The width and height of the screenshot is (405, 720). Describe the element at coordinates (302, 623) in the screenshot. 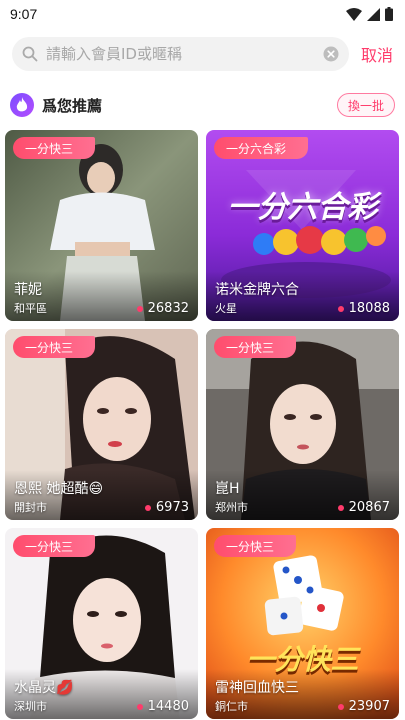

I see `room-card: 一分快三 一分快三 雷神回血快三 銅仁市 23907` at that location.